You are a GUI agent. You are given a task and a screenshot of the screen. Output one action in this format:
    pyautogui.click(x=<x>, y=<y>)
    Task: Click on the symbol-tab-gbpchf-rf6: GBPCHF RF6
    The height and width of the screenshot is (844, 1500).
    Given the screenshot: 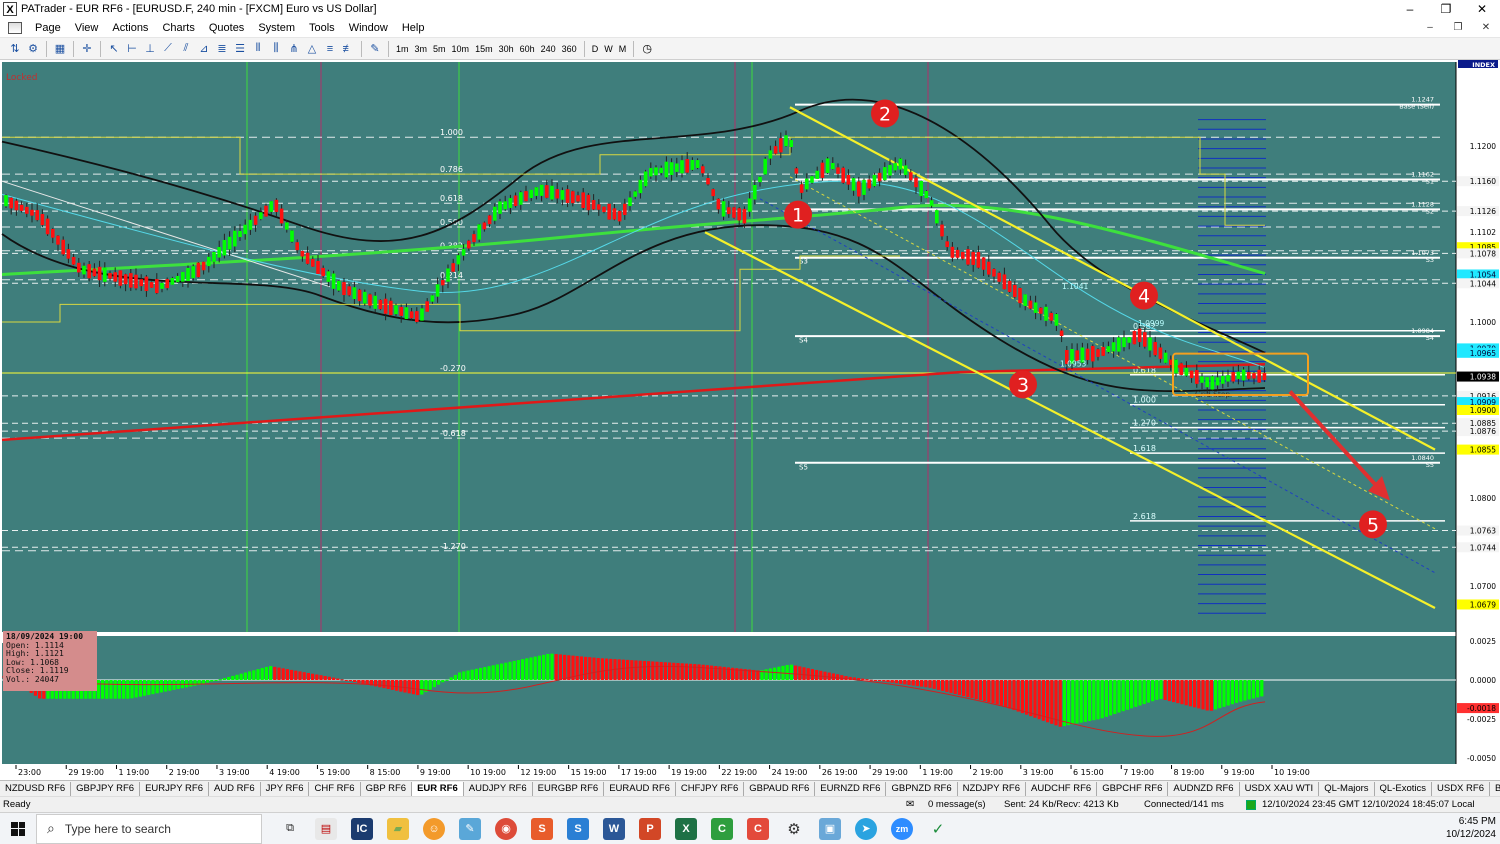 What is the action you would take?
    pyautogui.click(x=1133, y=788)
    